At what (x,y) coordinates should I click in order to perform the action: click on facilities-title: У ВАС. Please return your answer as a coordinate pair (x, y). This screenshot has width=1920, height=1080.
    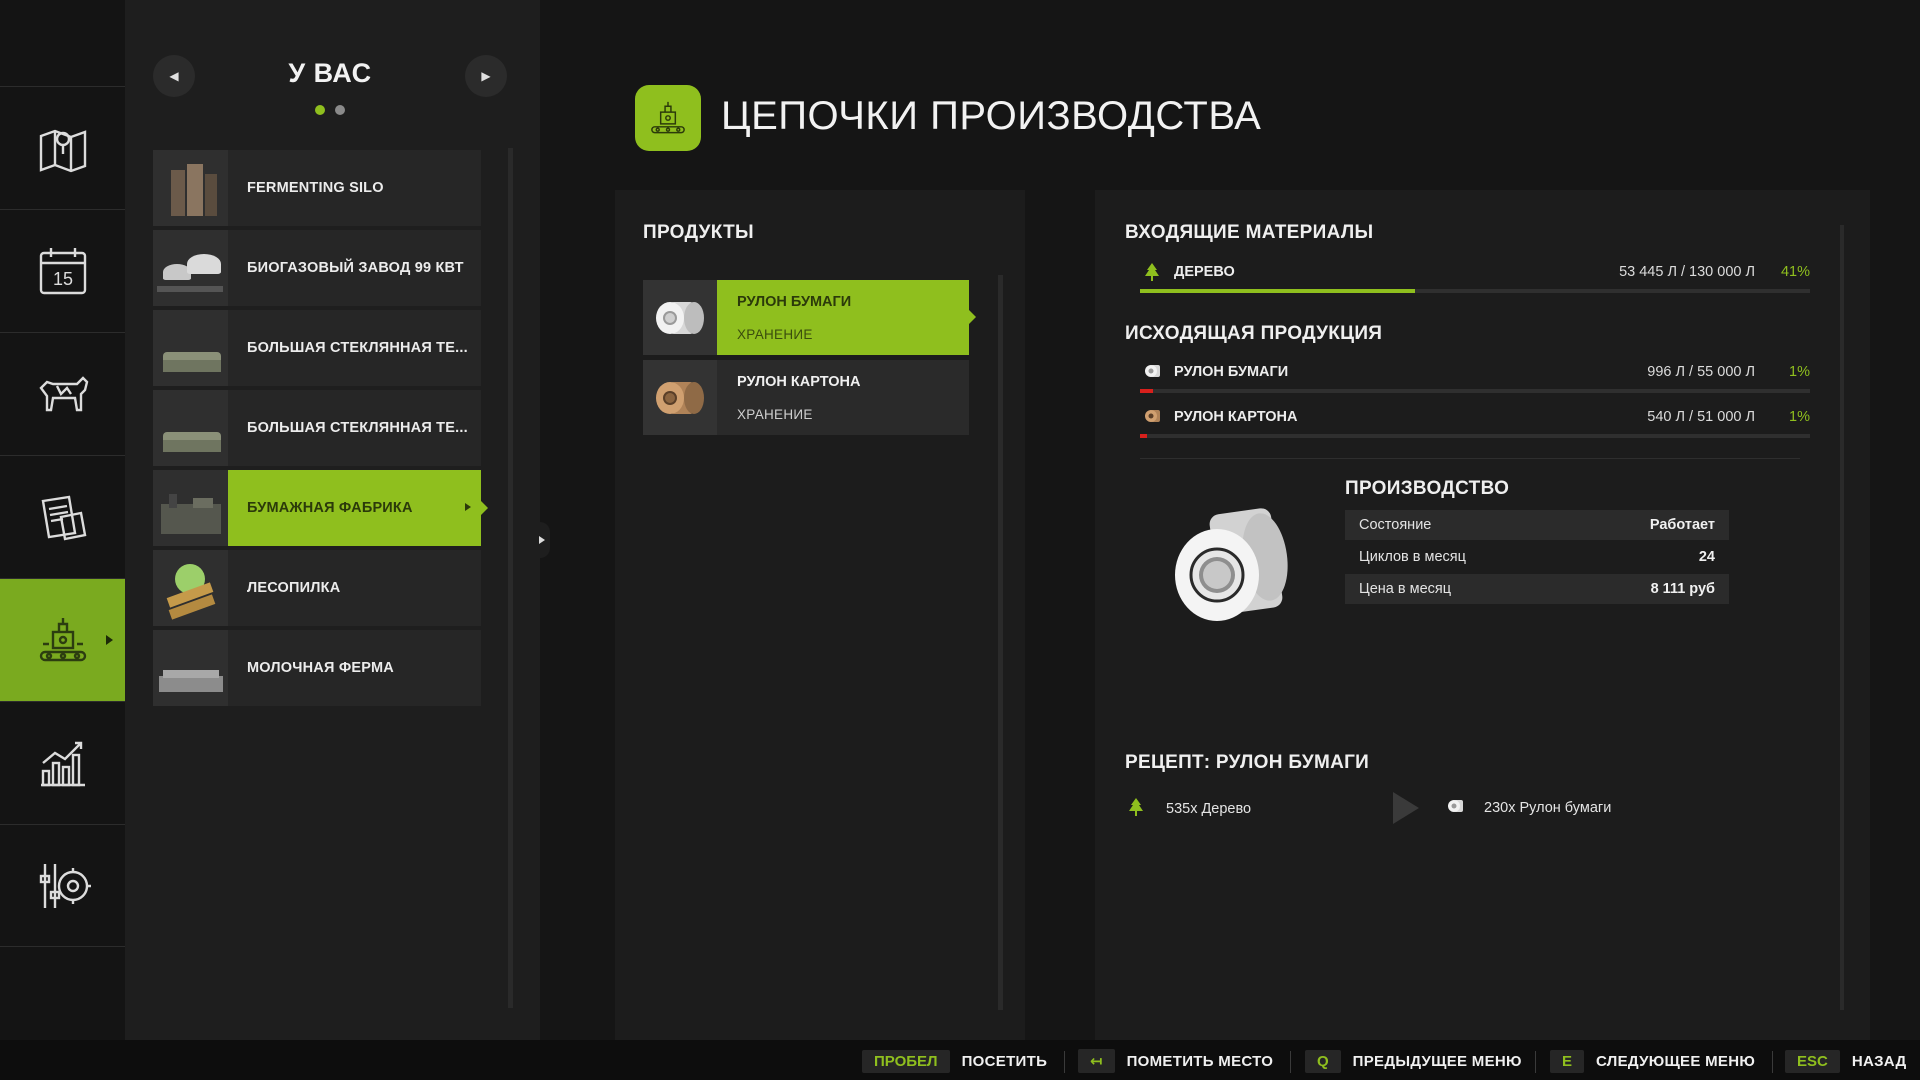
    Looking at the image, I should click on (330, 73).